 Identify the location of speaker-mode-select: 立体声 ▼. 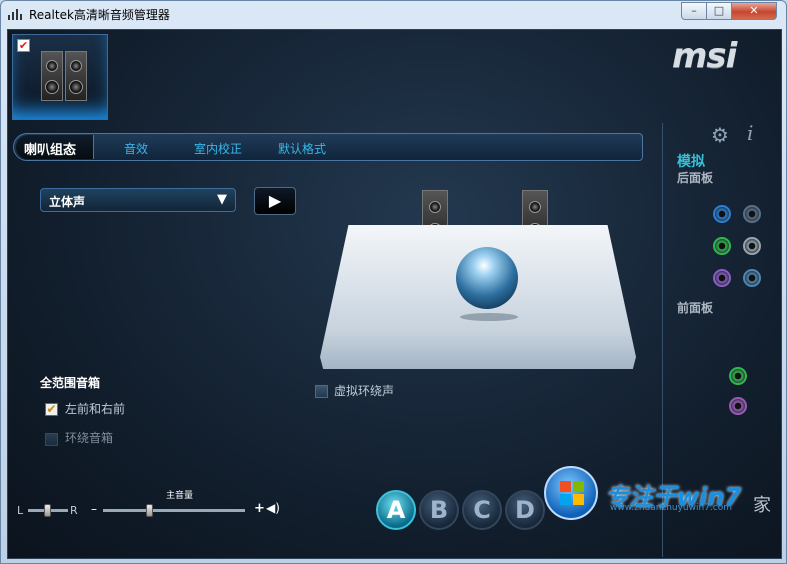
(138, 200).